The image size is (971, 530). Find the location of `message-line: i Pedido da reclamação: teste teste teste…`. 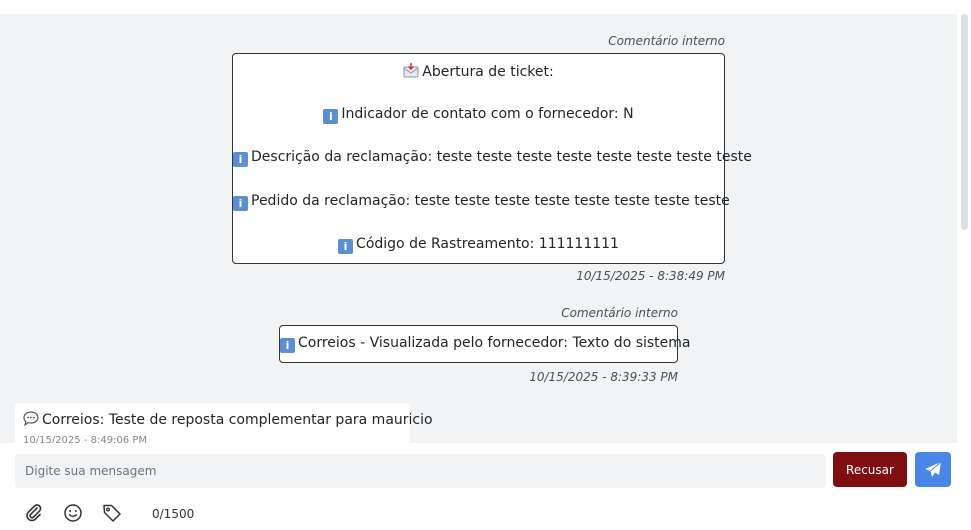

message-line: i Pedido da reclamação: teste teste teste… is located at coordinates (481, 202).